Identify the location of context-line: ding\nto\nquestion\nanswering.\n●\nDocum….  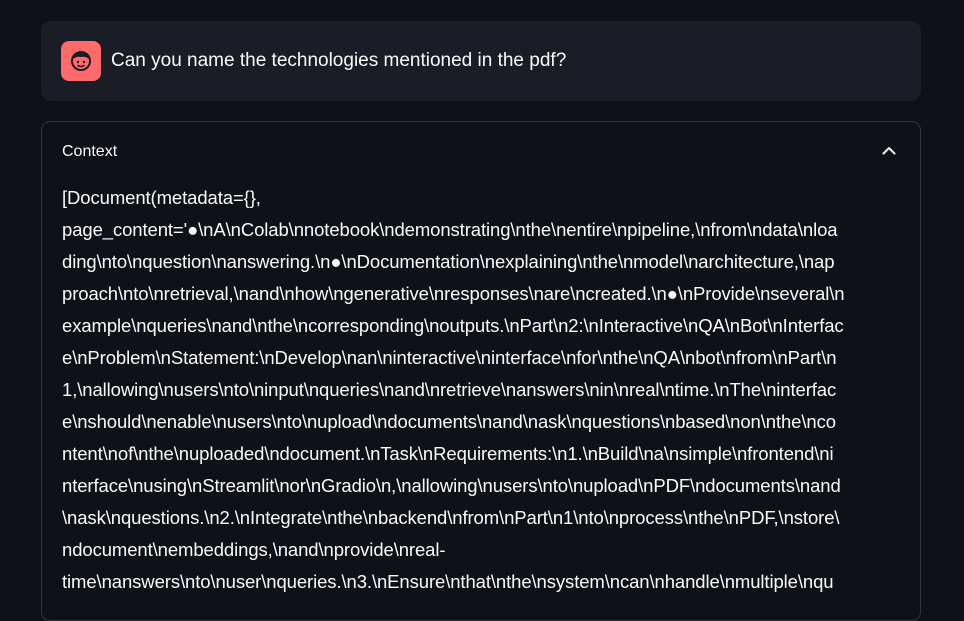
(448, 261).